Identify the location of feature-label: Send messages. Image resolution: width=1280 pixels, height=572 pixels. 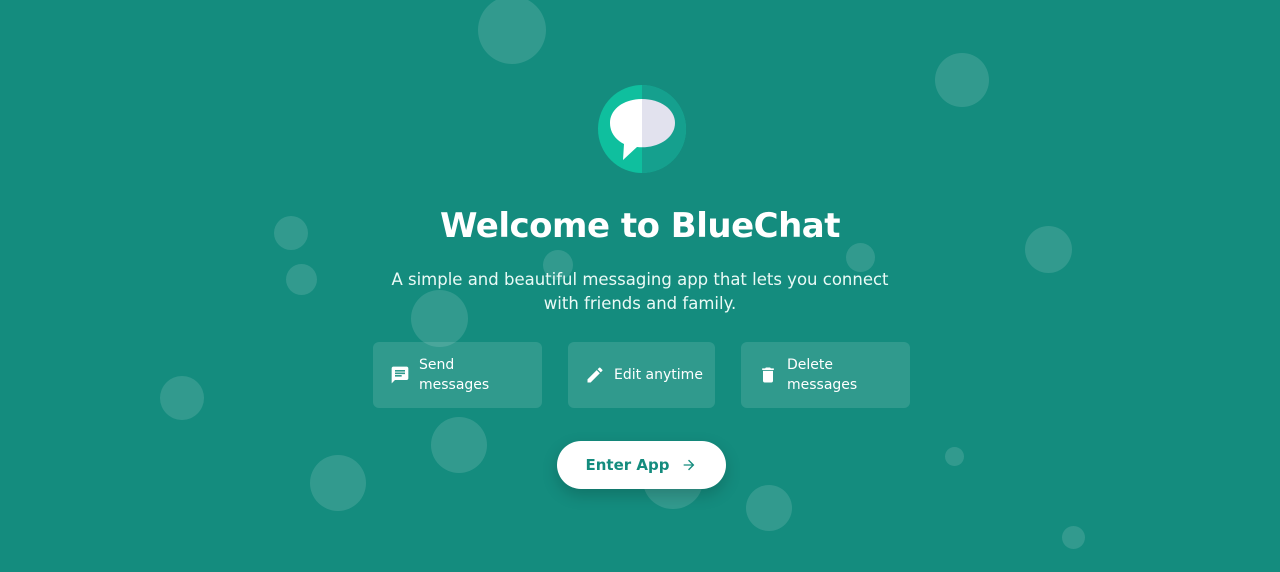
(454, 375).